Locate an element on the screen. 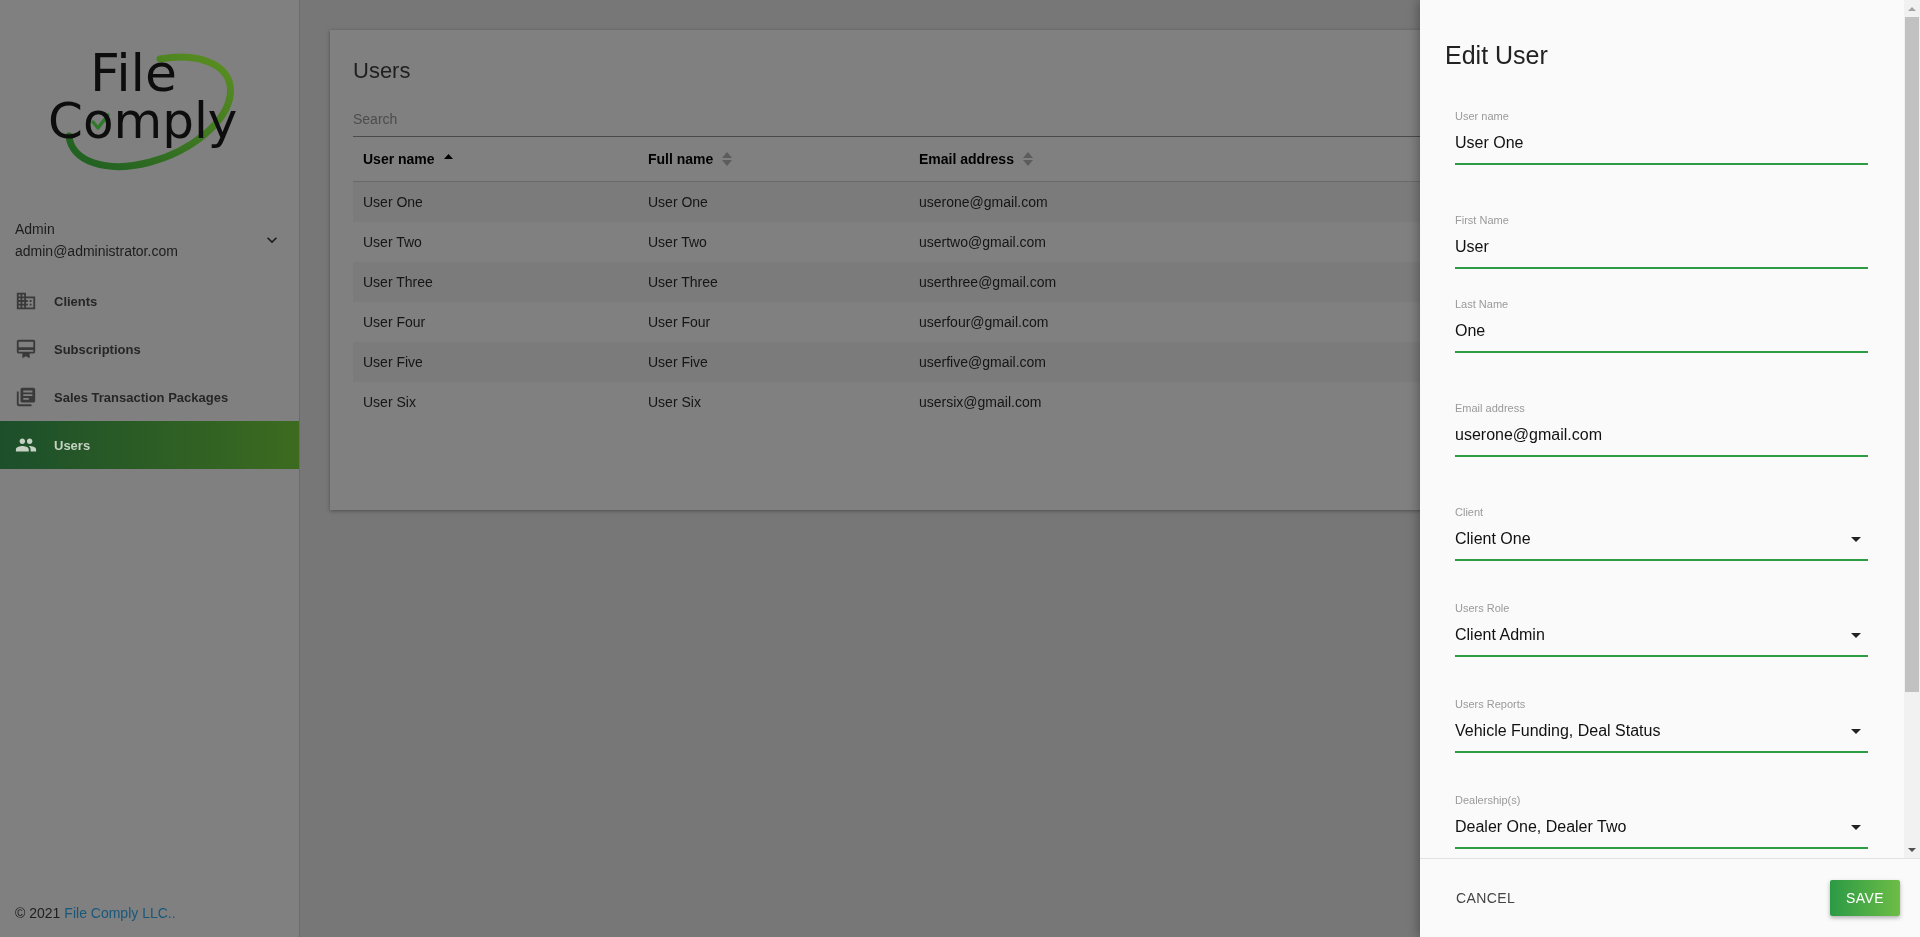  column-header: Full name is located at coordinates (690, 159).